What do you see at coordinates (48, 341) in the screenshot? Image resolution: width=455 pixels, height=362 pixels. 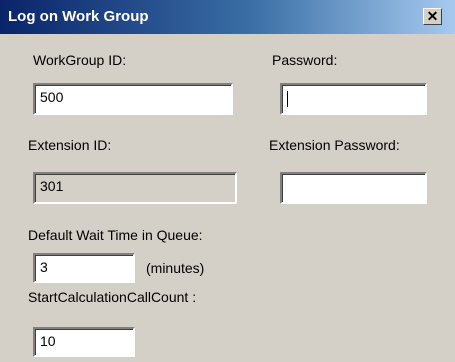 I see `start-calc-call-count-value: 10` at bounding box center [48, 341].